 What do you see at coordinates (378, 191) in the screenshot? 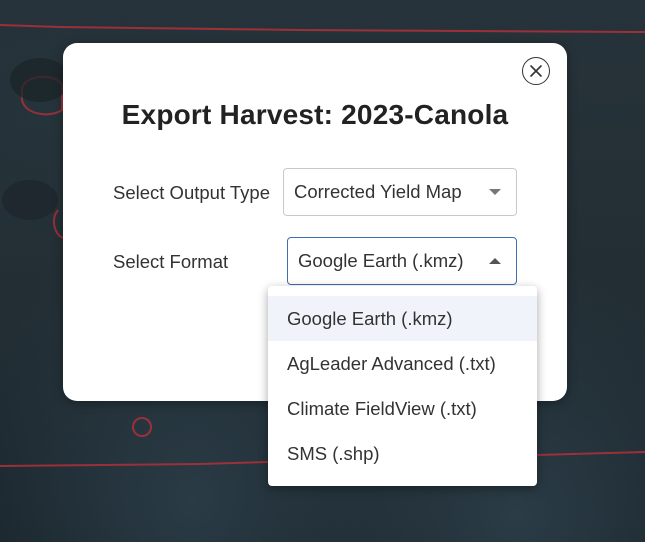
I see `output-type-value: Corrected Yield Map` at bounding box center [378, 191].